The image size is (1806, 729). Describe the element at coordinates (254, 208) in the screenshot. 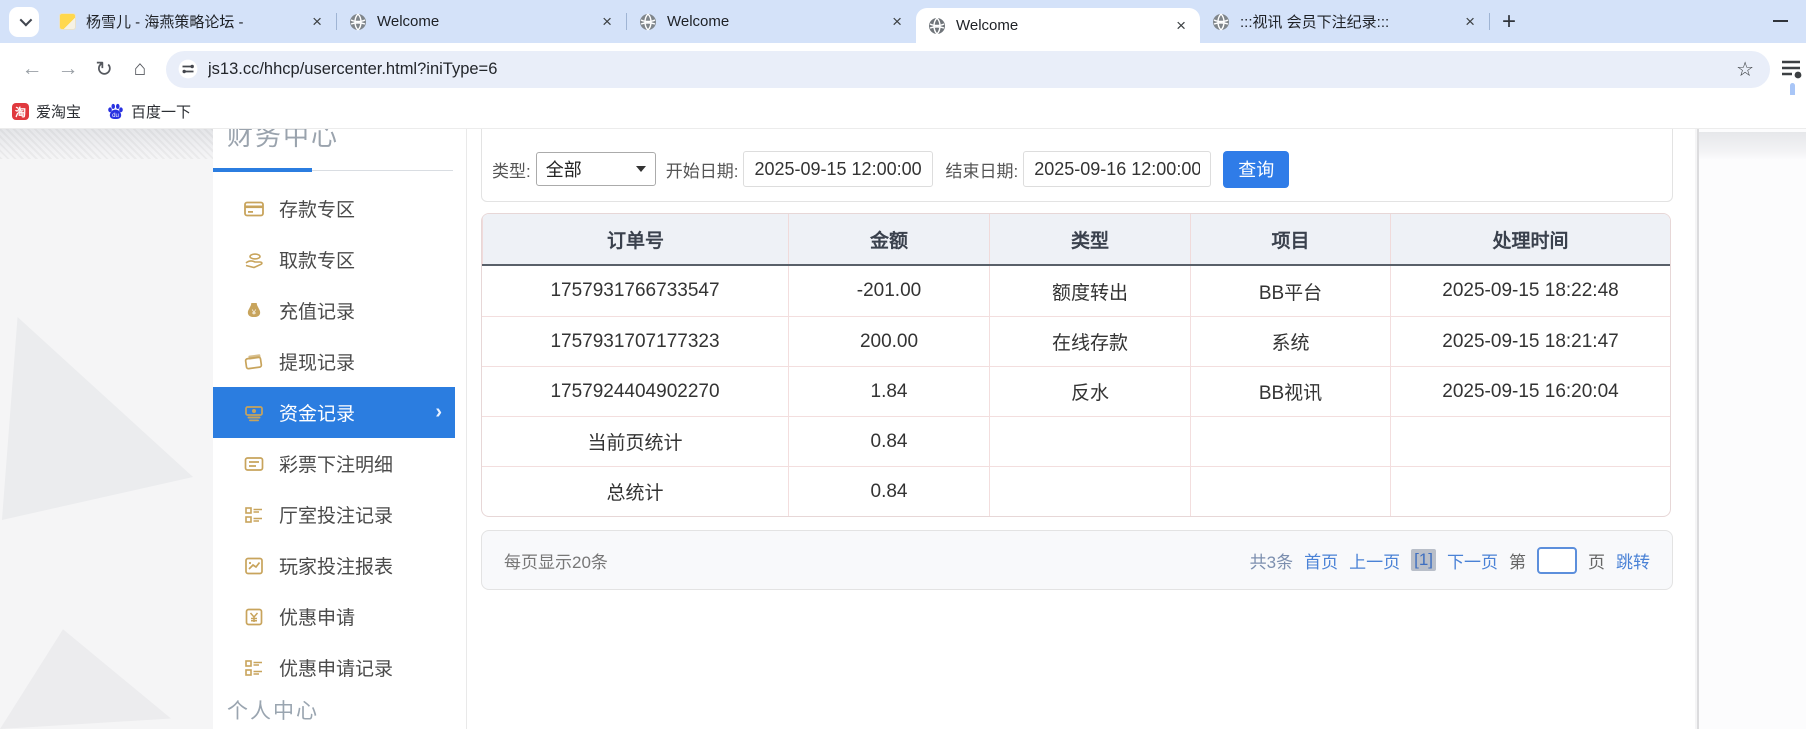

I see `bank-card-icon` at that location.